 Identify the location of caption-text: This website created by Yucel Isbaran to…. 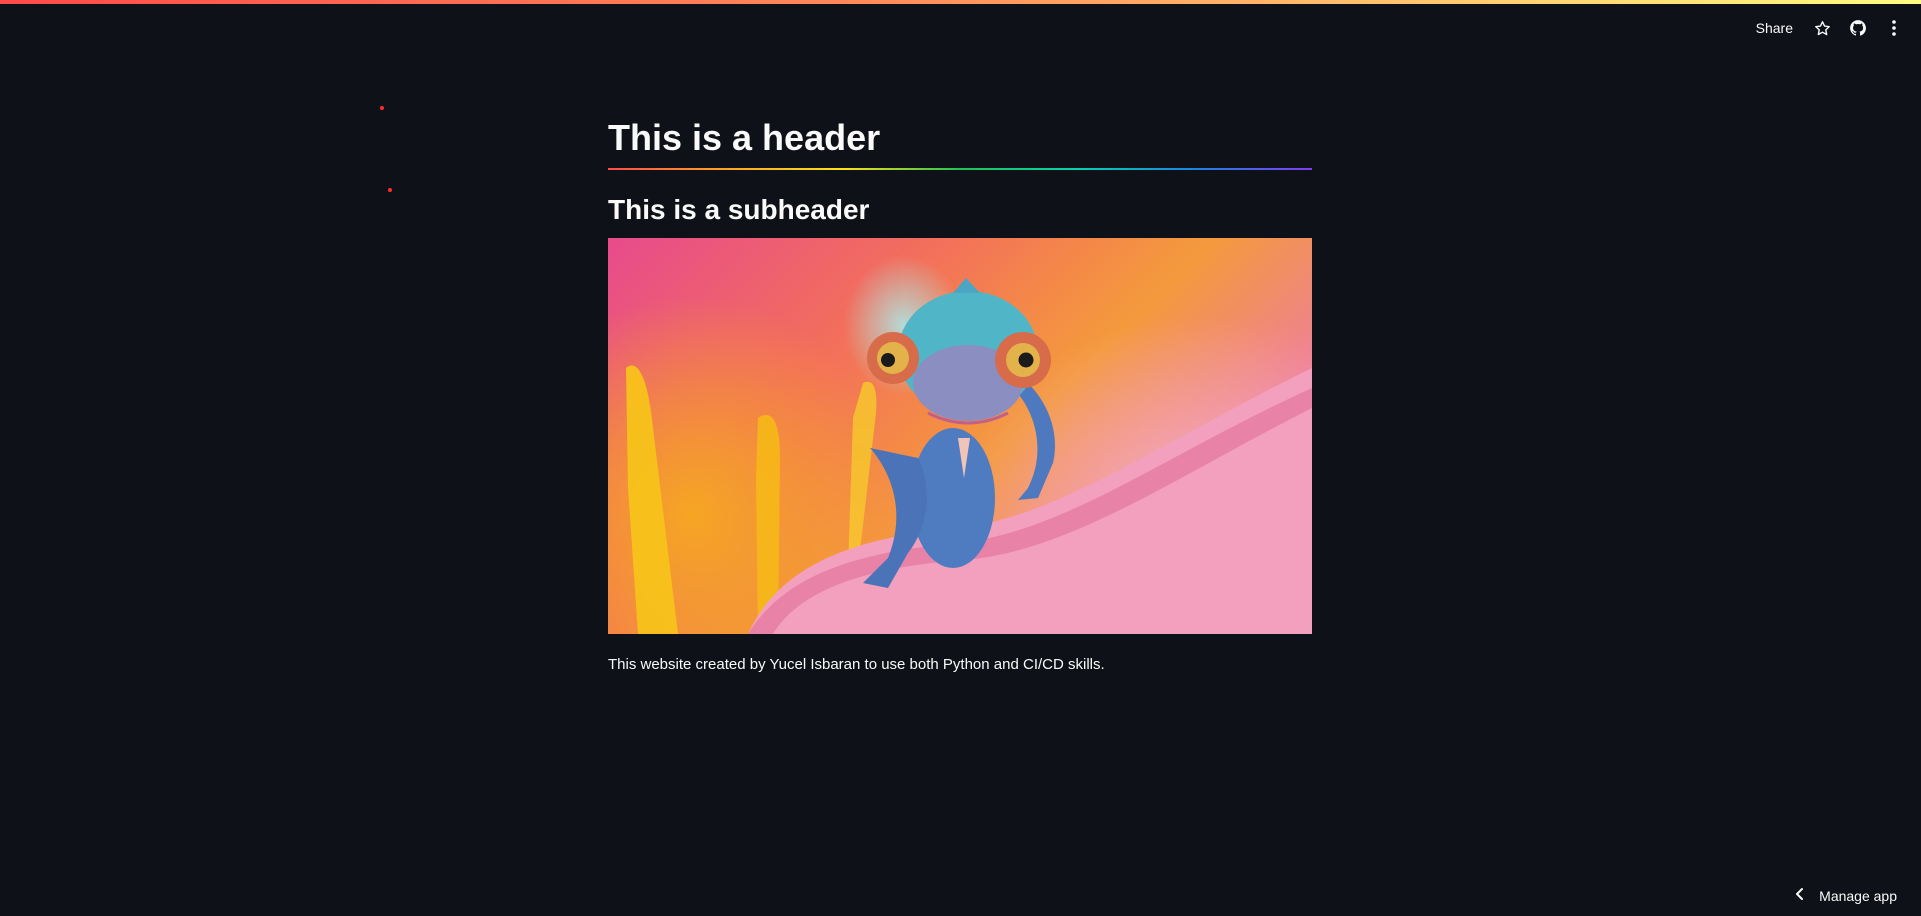
(856, 664).